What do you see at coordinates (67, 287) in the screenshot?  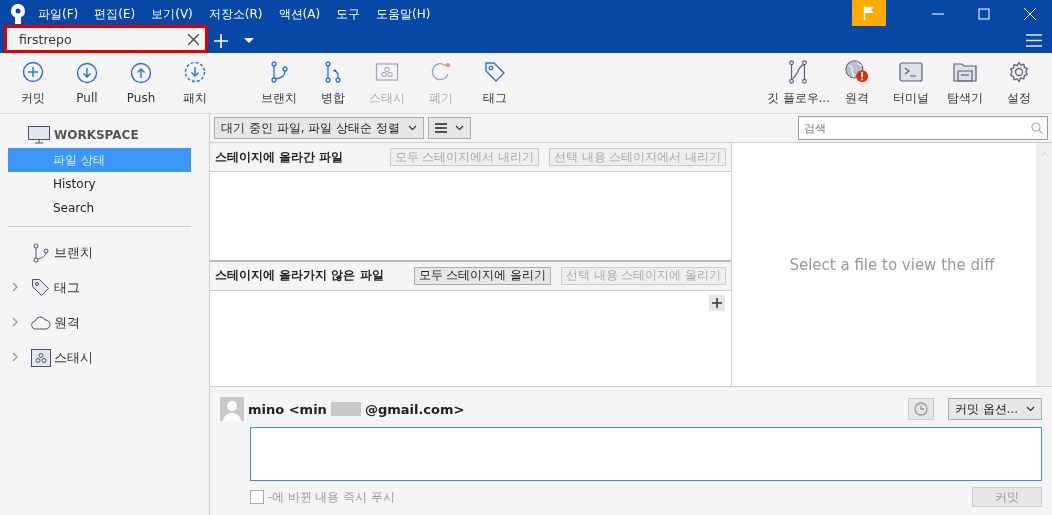 I see `sidebar-section: 태그` at bounding box center [67, 287].